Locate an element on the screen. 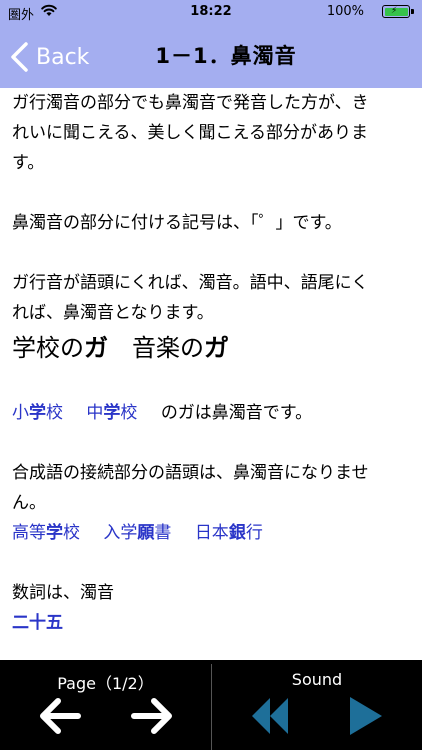  text-line: 鼻濁音の部分に付ける記号は、「゜」です。 is located at coordinates (177, 223).